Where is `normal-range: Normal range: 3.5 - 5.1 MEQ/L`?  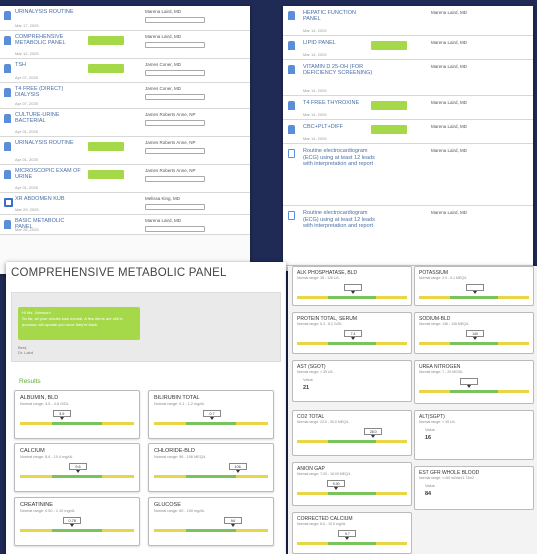
normal-range: Normal range: 3.5 - 5.1 MEQ/L is located at coordinates (443, 278).